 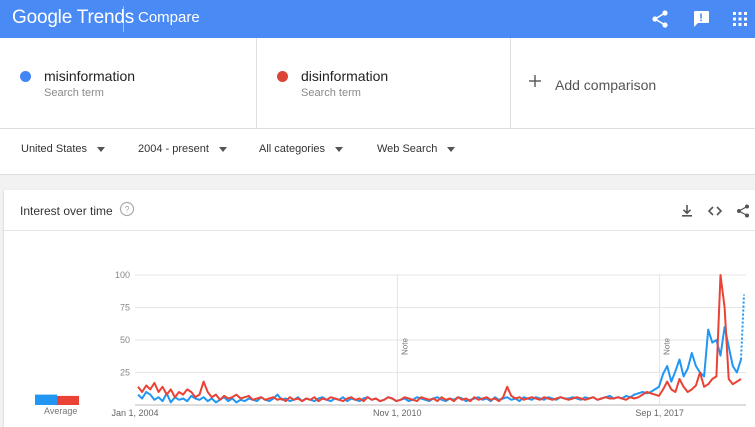 What do you see at coordinates (89, 76) in the screenshot?
I see `search-term-name: misinformation` at bounding box center [89, 76].